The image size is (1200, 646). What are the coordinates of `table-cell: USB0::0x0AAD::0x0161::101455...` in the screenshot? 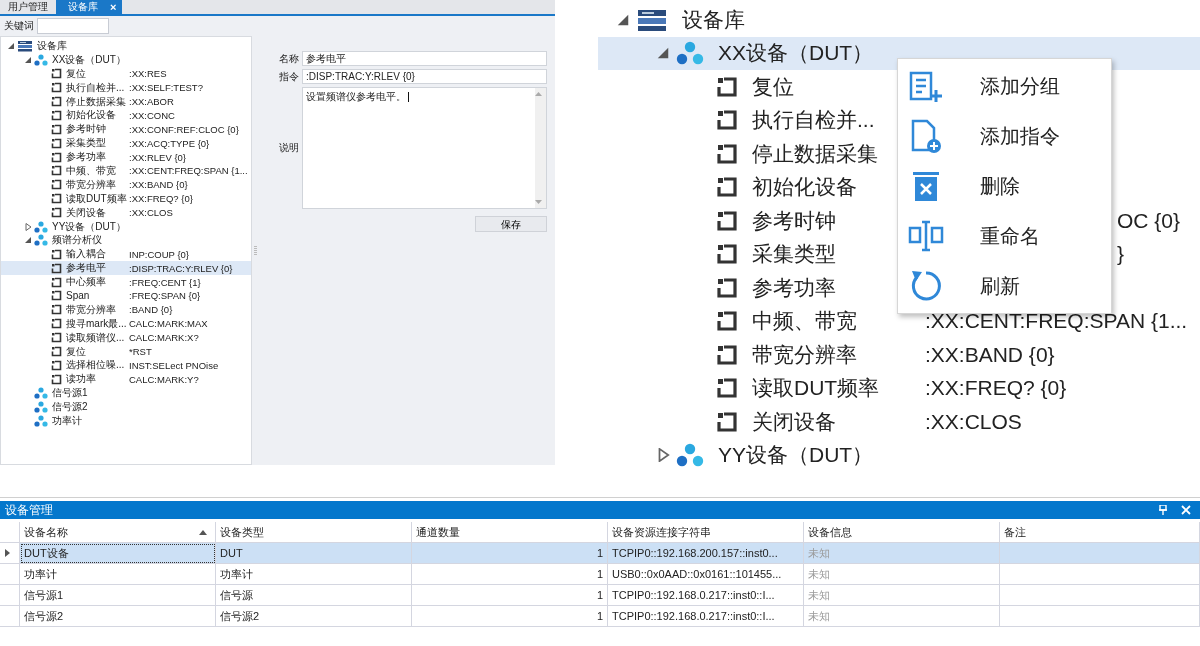 It's located at (706, 574).